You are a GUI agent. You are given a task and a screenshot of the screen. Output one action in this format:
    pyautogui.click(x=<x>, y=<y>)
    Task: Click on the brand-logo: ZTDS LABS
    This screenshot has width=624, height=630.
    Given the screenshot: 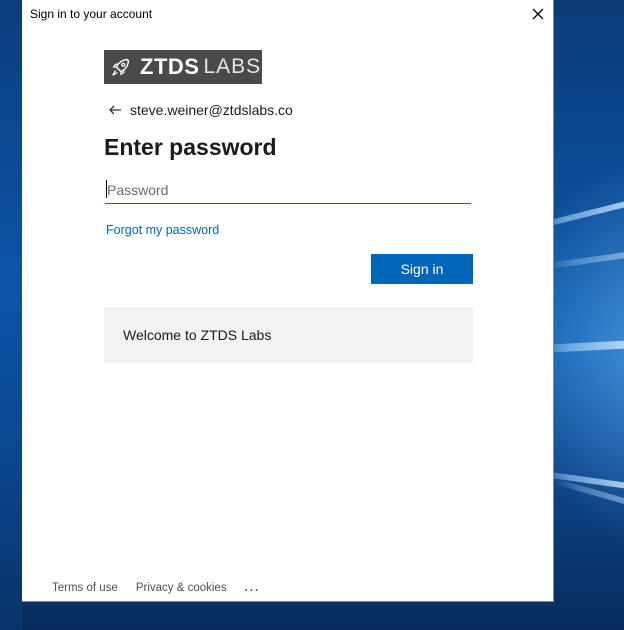 What is the action you would take?
    pyautogui.click(x=183, y=67)
    